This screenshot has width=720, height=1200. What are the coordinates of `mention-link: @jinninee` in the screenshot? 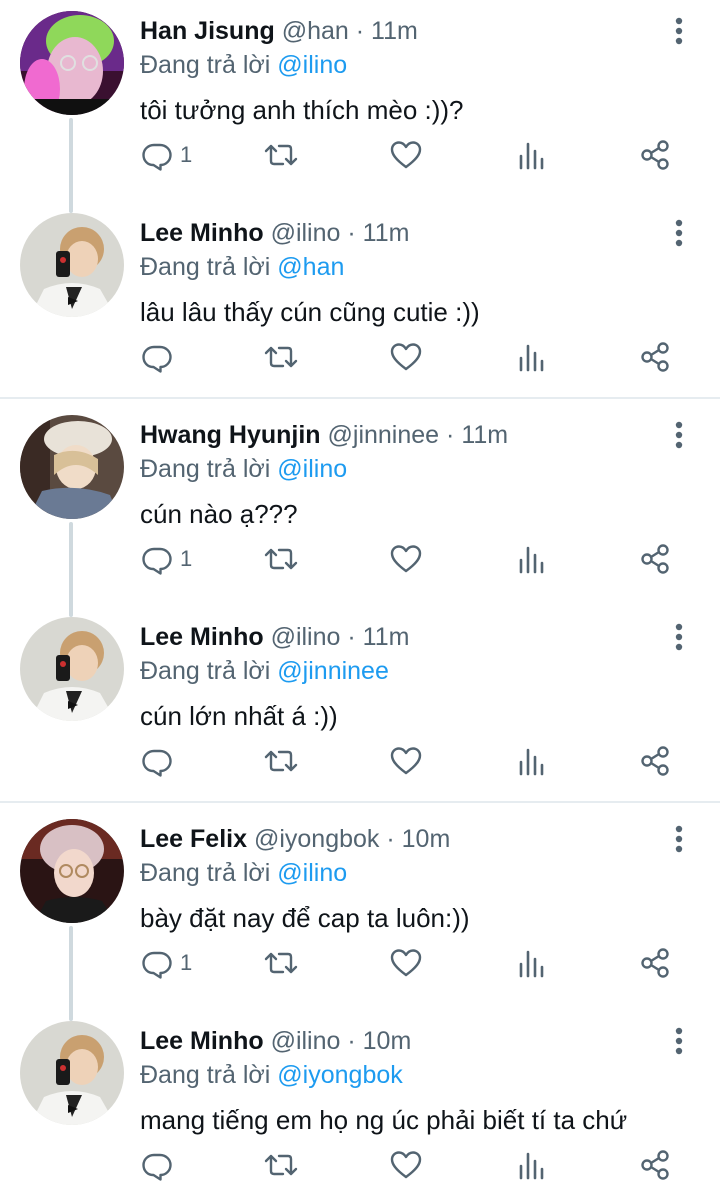 It's located at (333, 671).